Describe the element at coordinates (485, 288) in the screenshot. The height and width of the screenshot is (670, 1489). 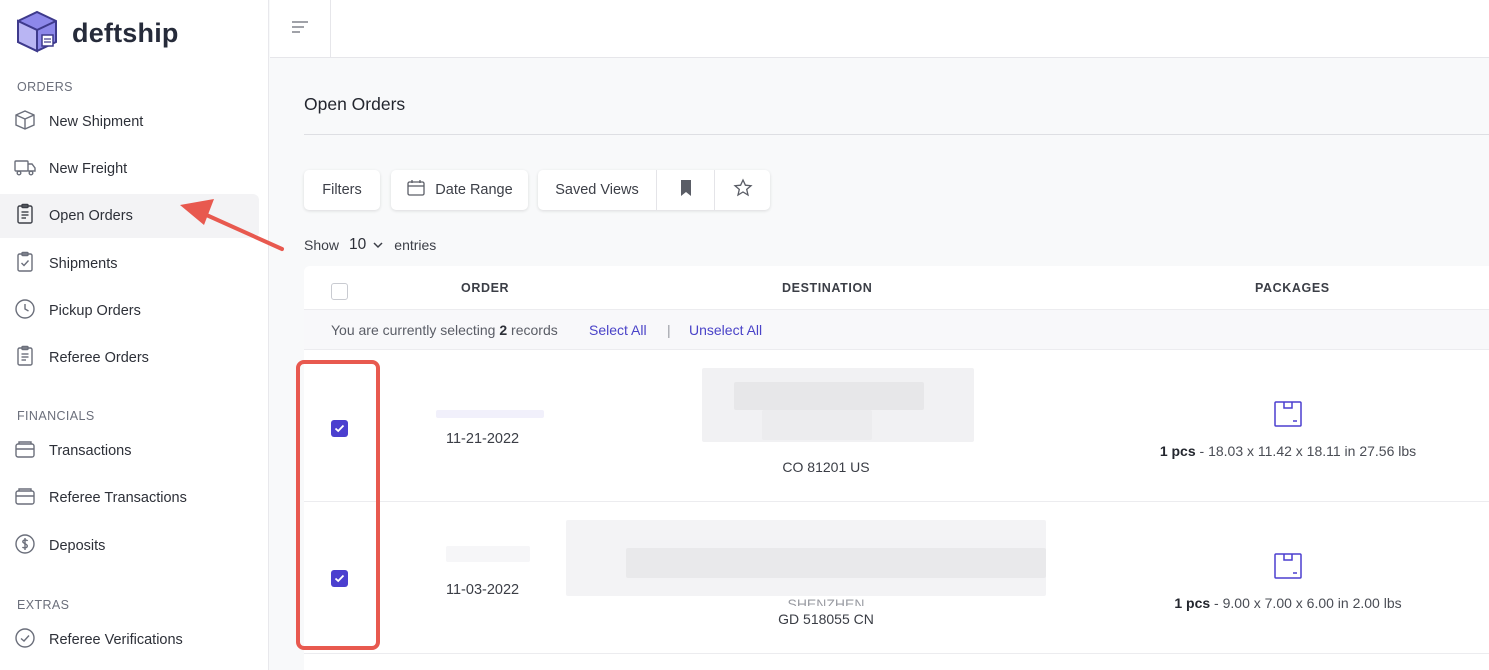
I see `column-header-order: ORDER` at that location.